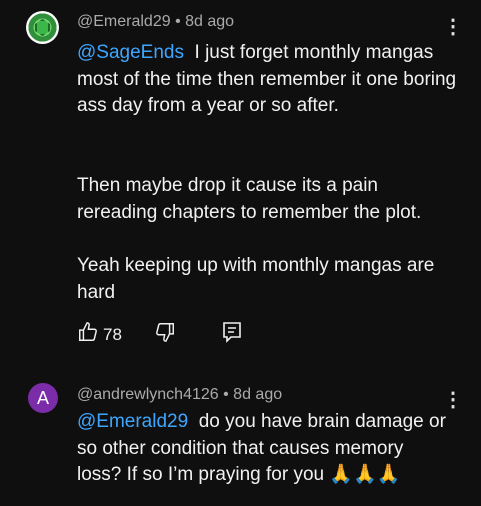 Image resolution: width=481 pixels, height=506 pixels. I want to click on comment-meta: @Emerald29 • 8d ago, so click(155, 22).